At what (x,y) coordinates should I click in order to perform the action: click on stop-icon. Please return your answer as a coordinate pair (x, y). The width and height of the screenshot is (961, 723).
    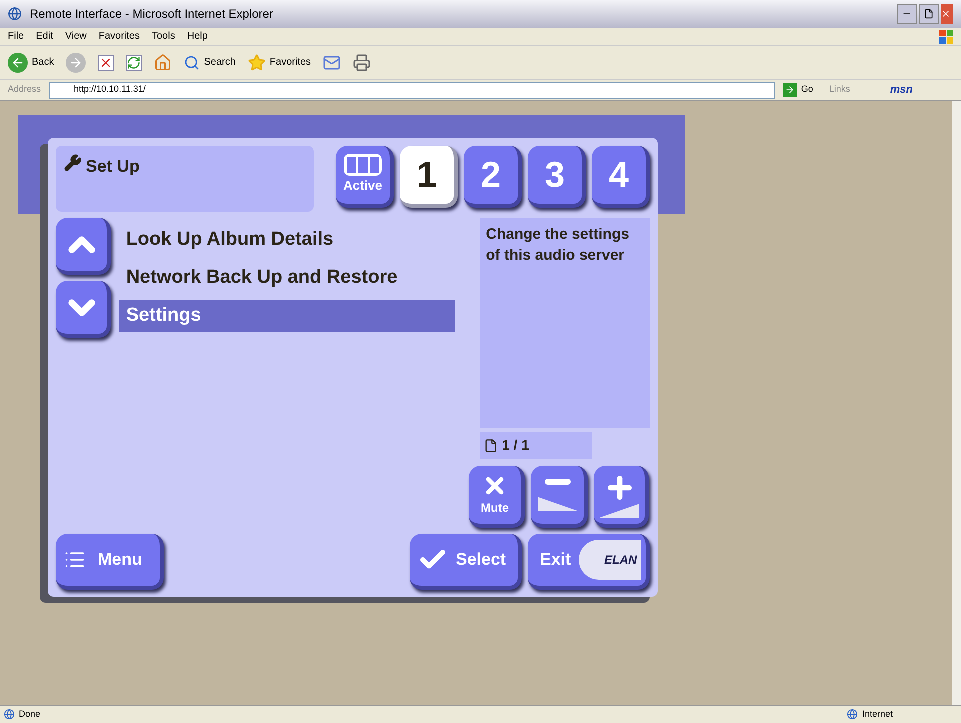
    Looking at the image, I should click on (106, 62).